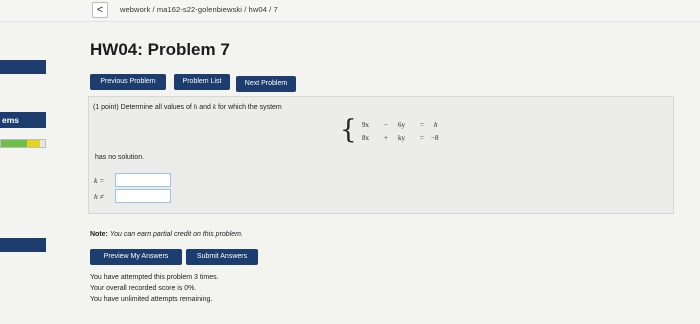 This screenshot has height=324, width=700. What do you see at coordinates (348, 130) in the screenshot?
I see `left-brace: {` at bounding box center [348, 130].